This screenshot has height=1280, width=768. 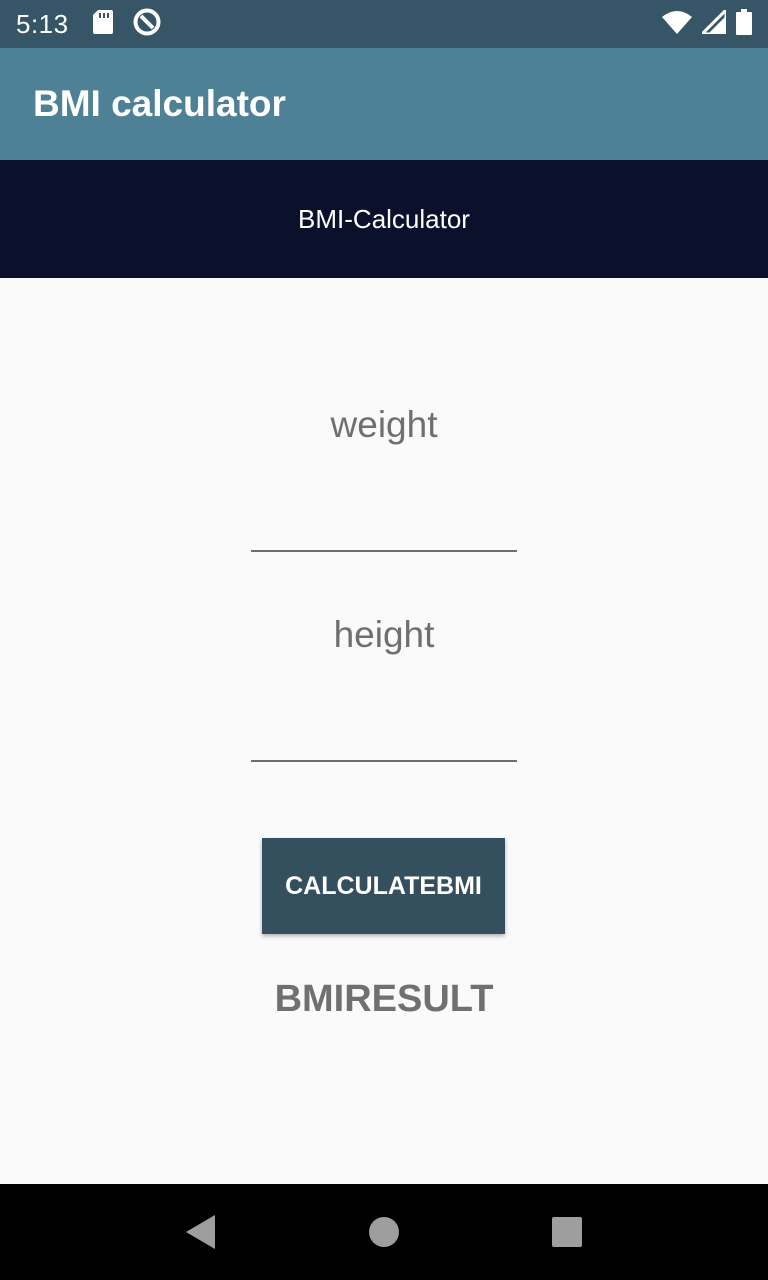 What do you see at coordinates (384, 424) in the screenshot?
I see `weight-label: weight` at bounding box center [384, 424].